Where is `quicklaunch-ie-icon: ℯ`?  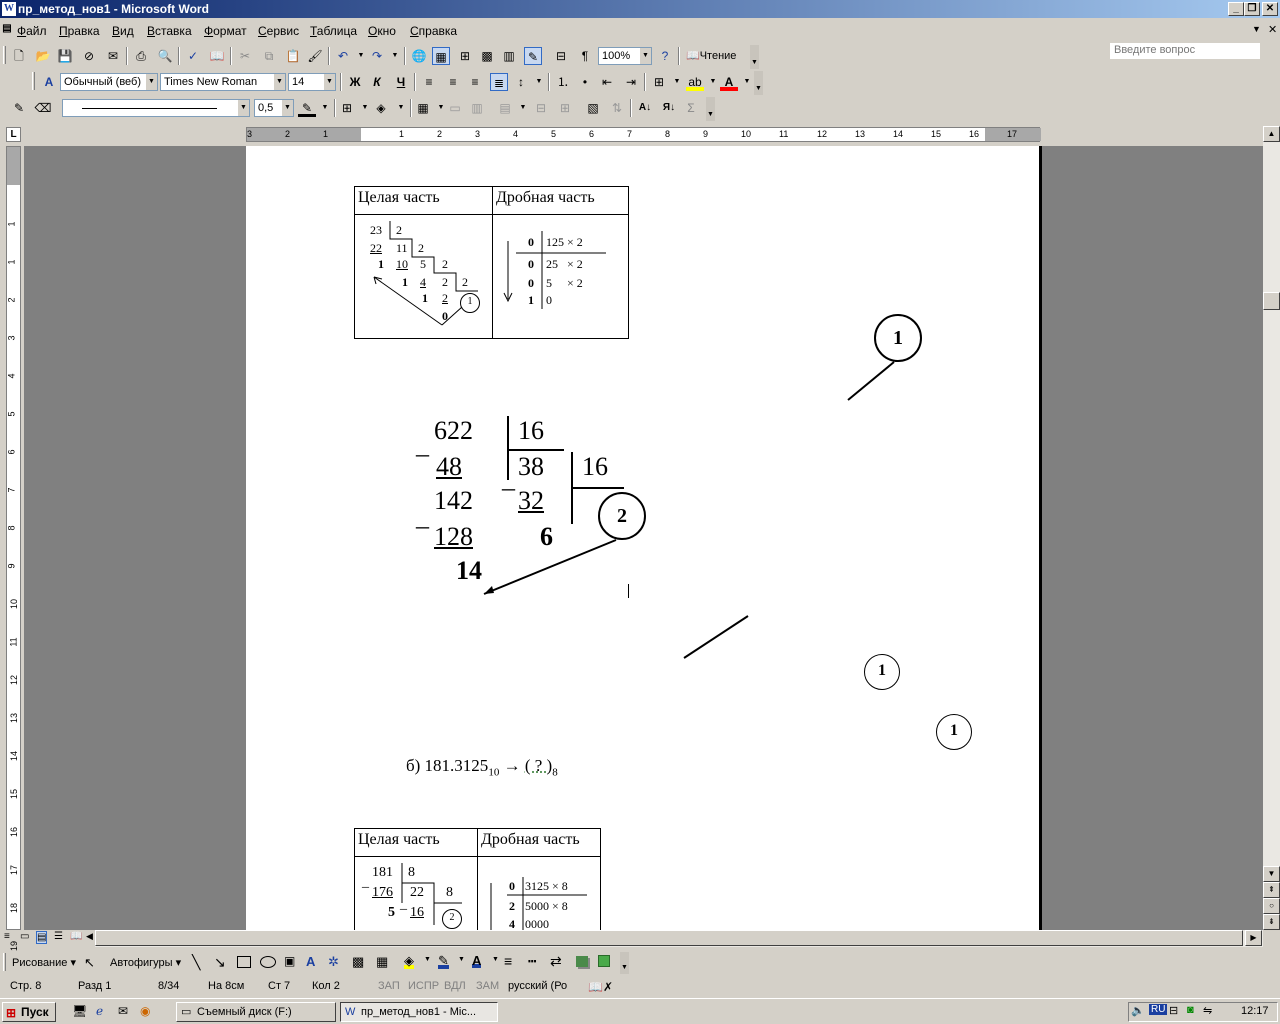 quicklaunch-ie-icon: ℯ is located at coordinates (99, 1011).